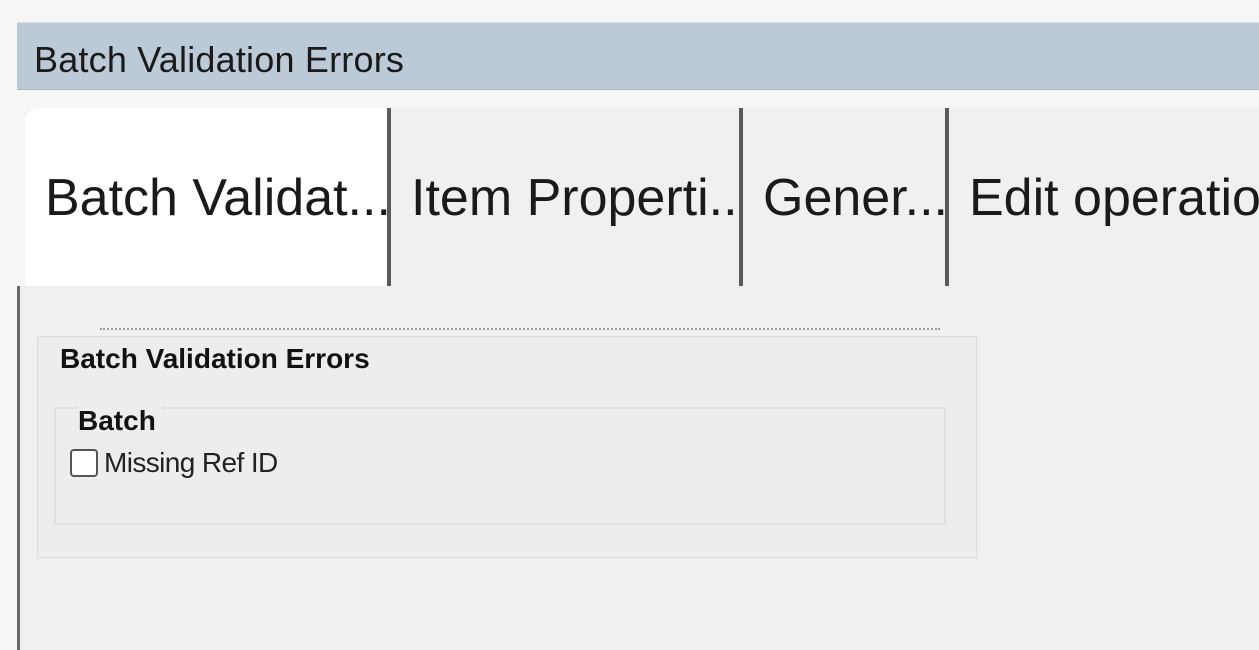  I want to click on dotted-divider, so click(520, 332).